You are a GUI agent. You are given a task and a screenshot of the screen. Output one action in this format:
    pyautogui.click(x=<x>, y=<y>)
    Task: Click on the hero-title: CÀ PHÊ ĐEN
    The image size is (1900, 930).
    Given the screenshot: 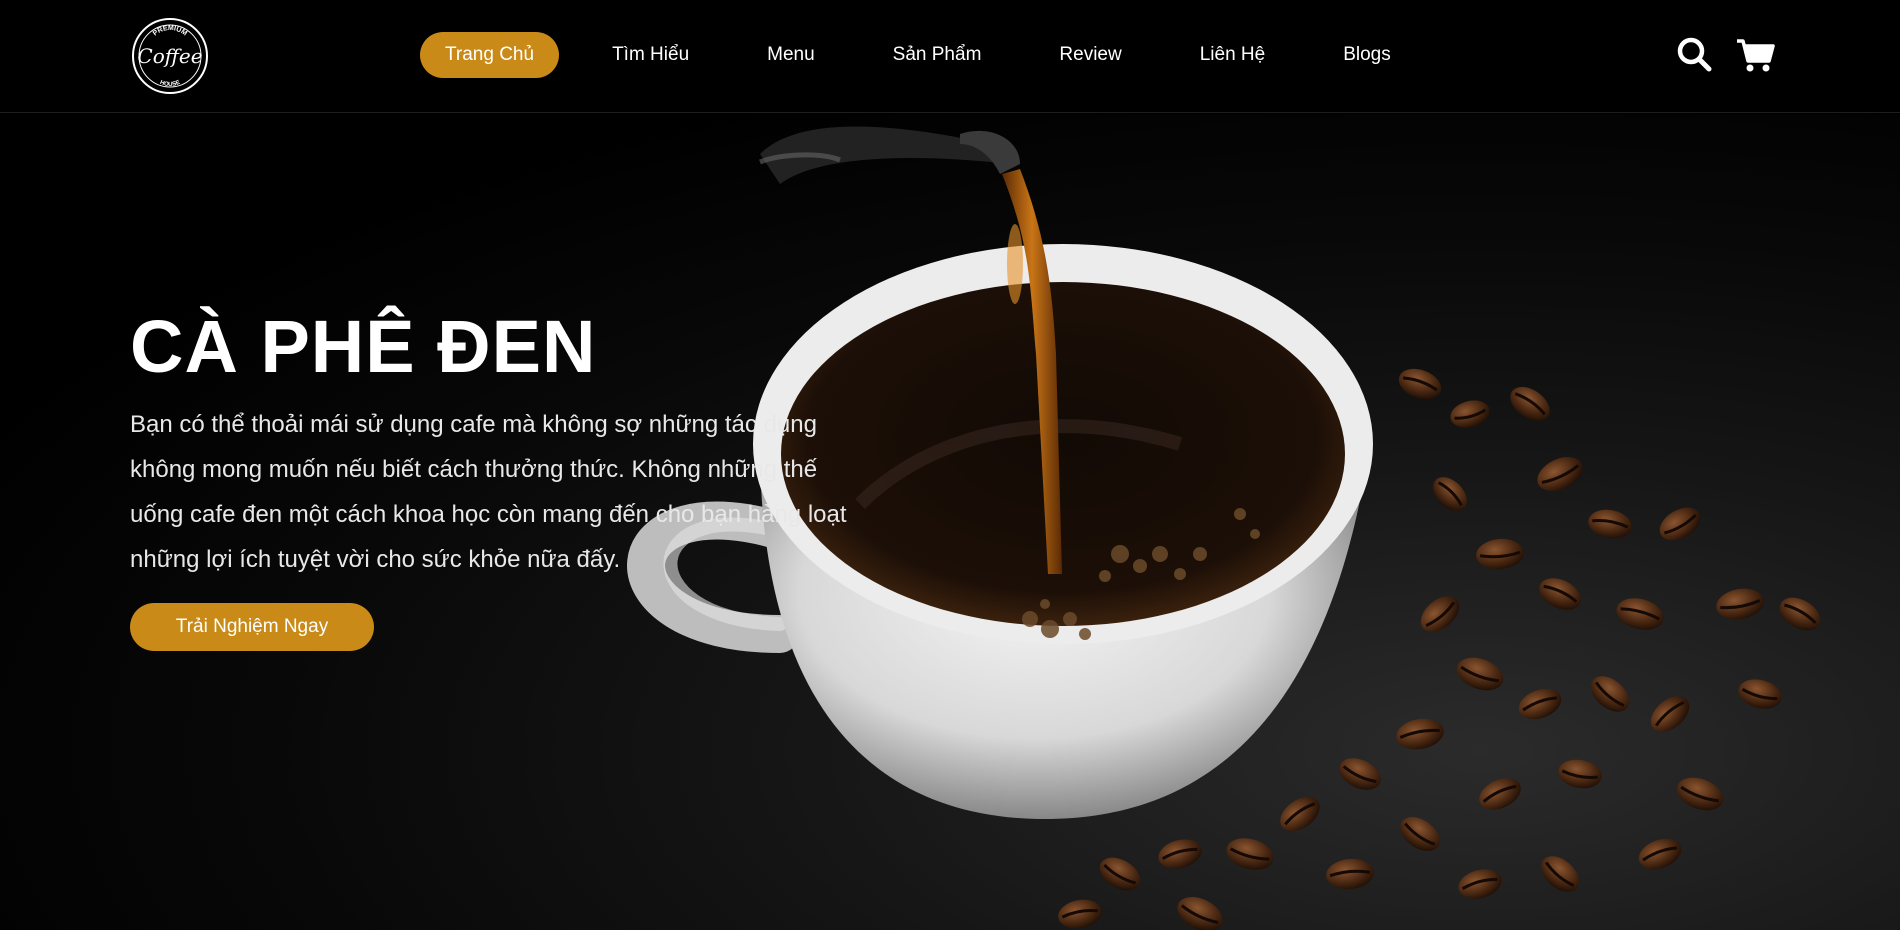 What is the action you would take?
    pyautogui.click(x=363, y=346)
    